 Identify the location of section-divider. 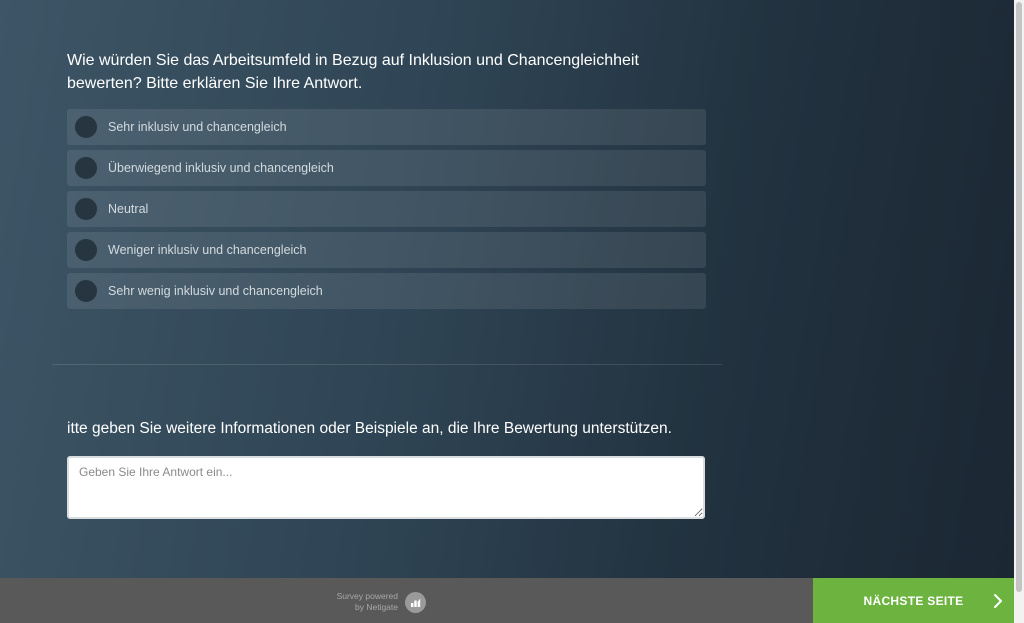
(387, 364).